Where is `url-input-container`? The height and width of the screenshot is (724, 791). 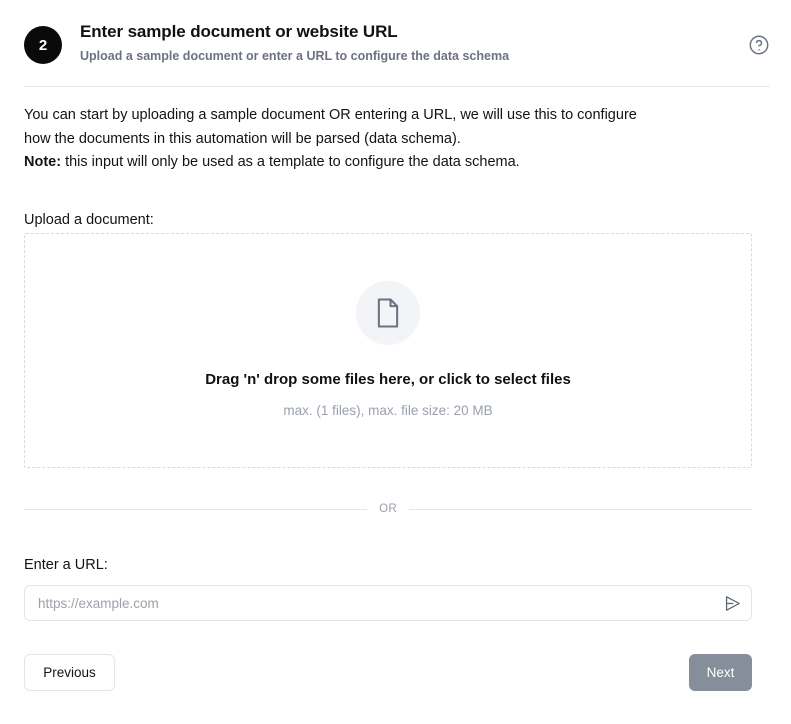 url-input-container is located at coordinates (388, 603).